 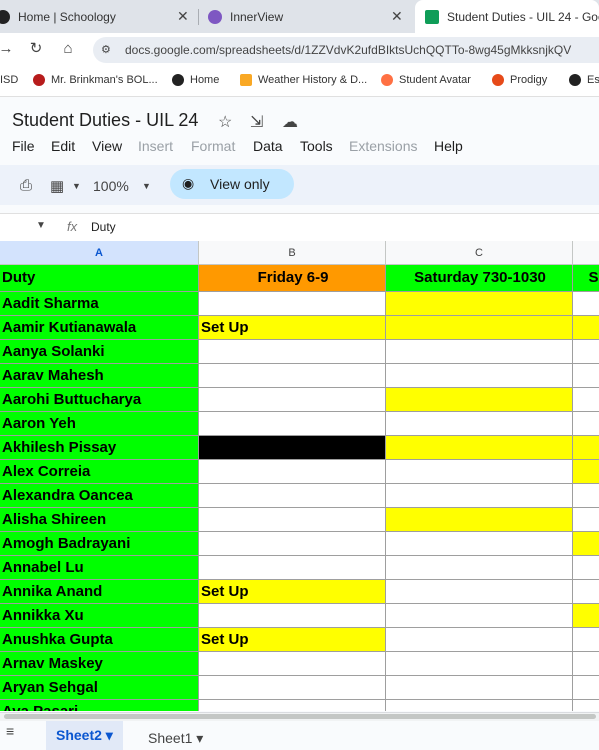 I want to click on sheet-tab-sheet2: Sheet2 ▾, so click(x=84, y=735).